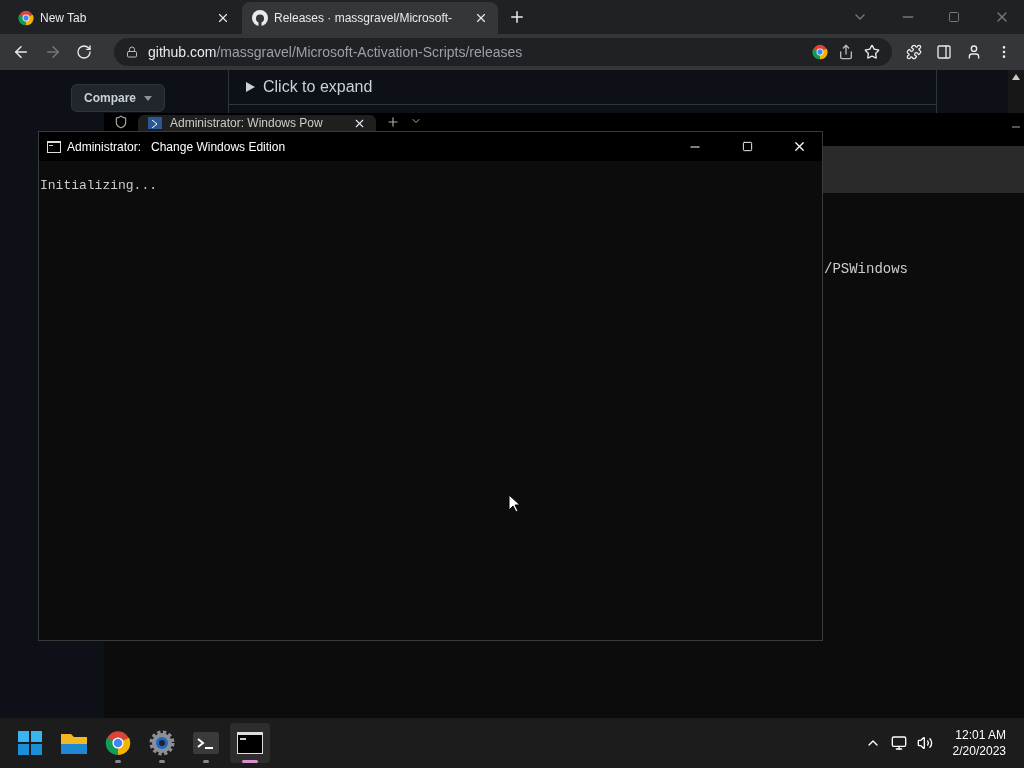  Describe the element at coordinates (1016, 91) in the screenshot. I see `scrollbar` at that location.